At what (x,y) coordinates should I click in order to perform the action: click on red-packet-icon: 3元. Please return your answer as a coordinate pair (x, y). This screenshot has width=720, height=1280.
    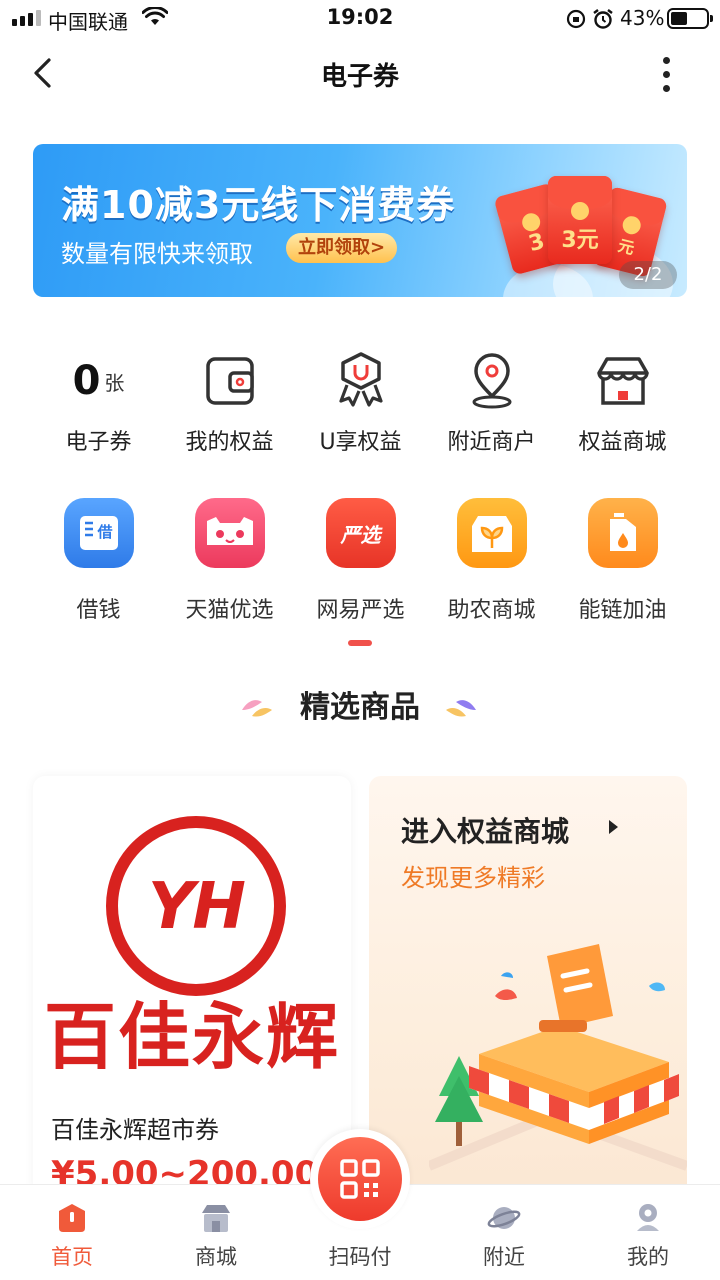
    Looking at the image, I should click on (580, 220).